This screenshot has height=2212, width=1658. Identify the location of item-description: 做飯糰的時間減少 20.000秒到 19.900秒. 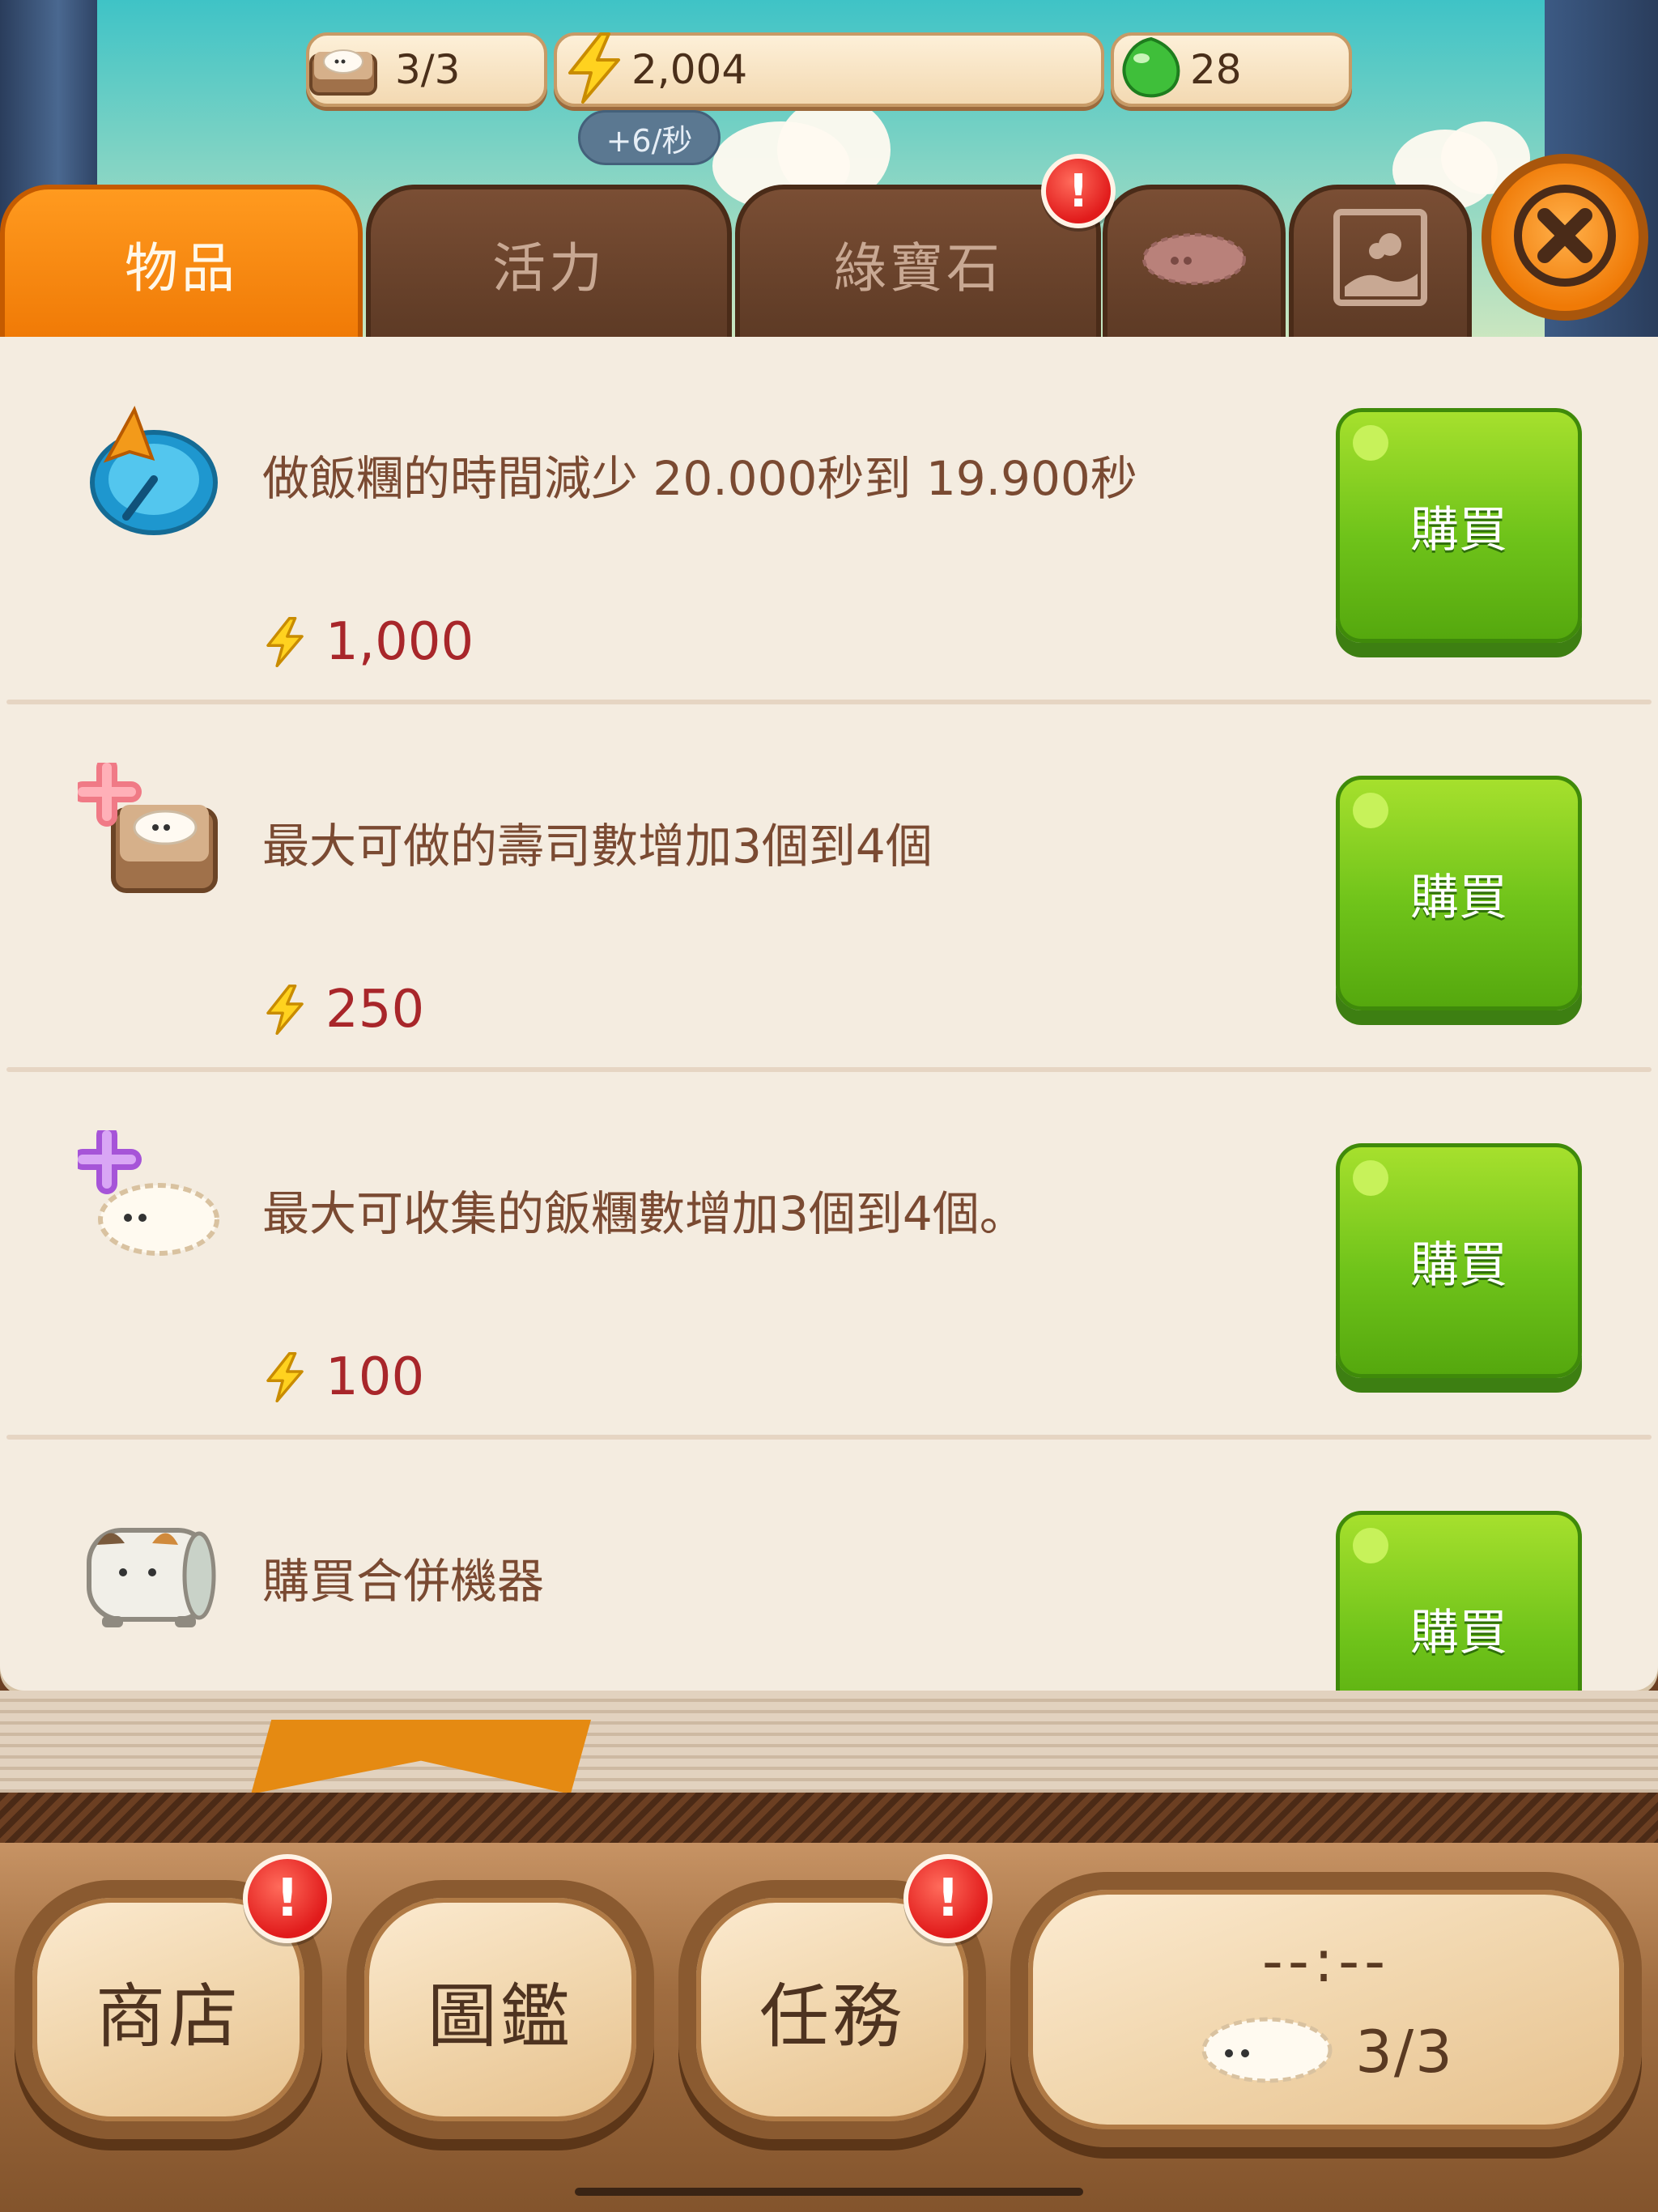
(699, 479).